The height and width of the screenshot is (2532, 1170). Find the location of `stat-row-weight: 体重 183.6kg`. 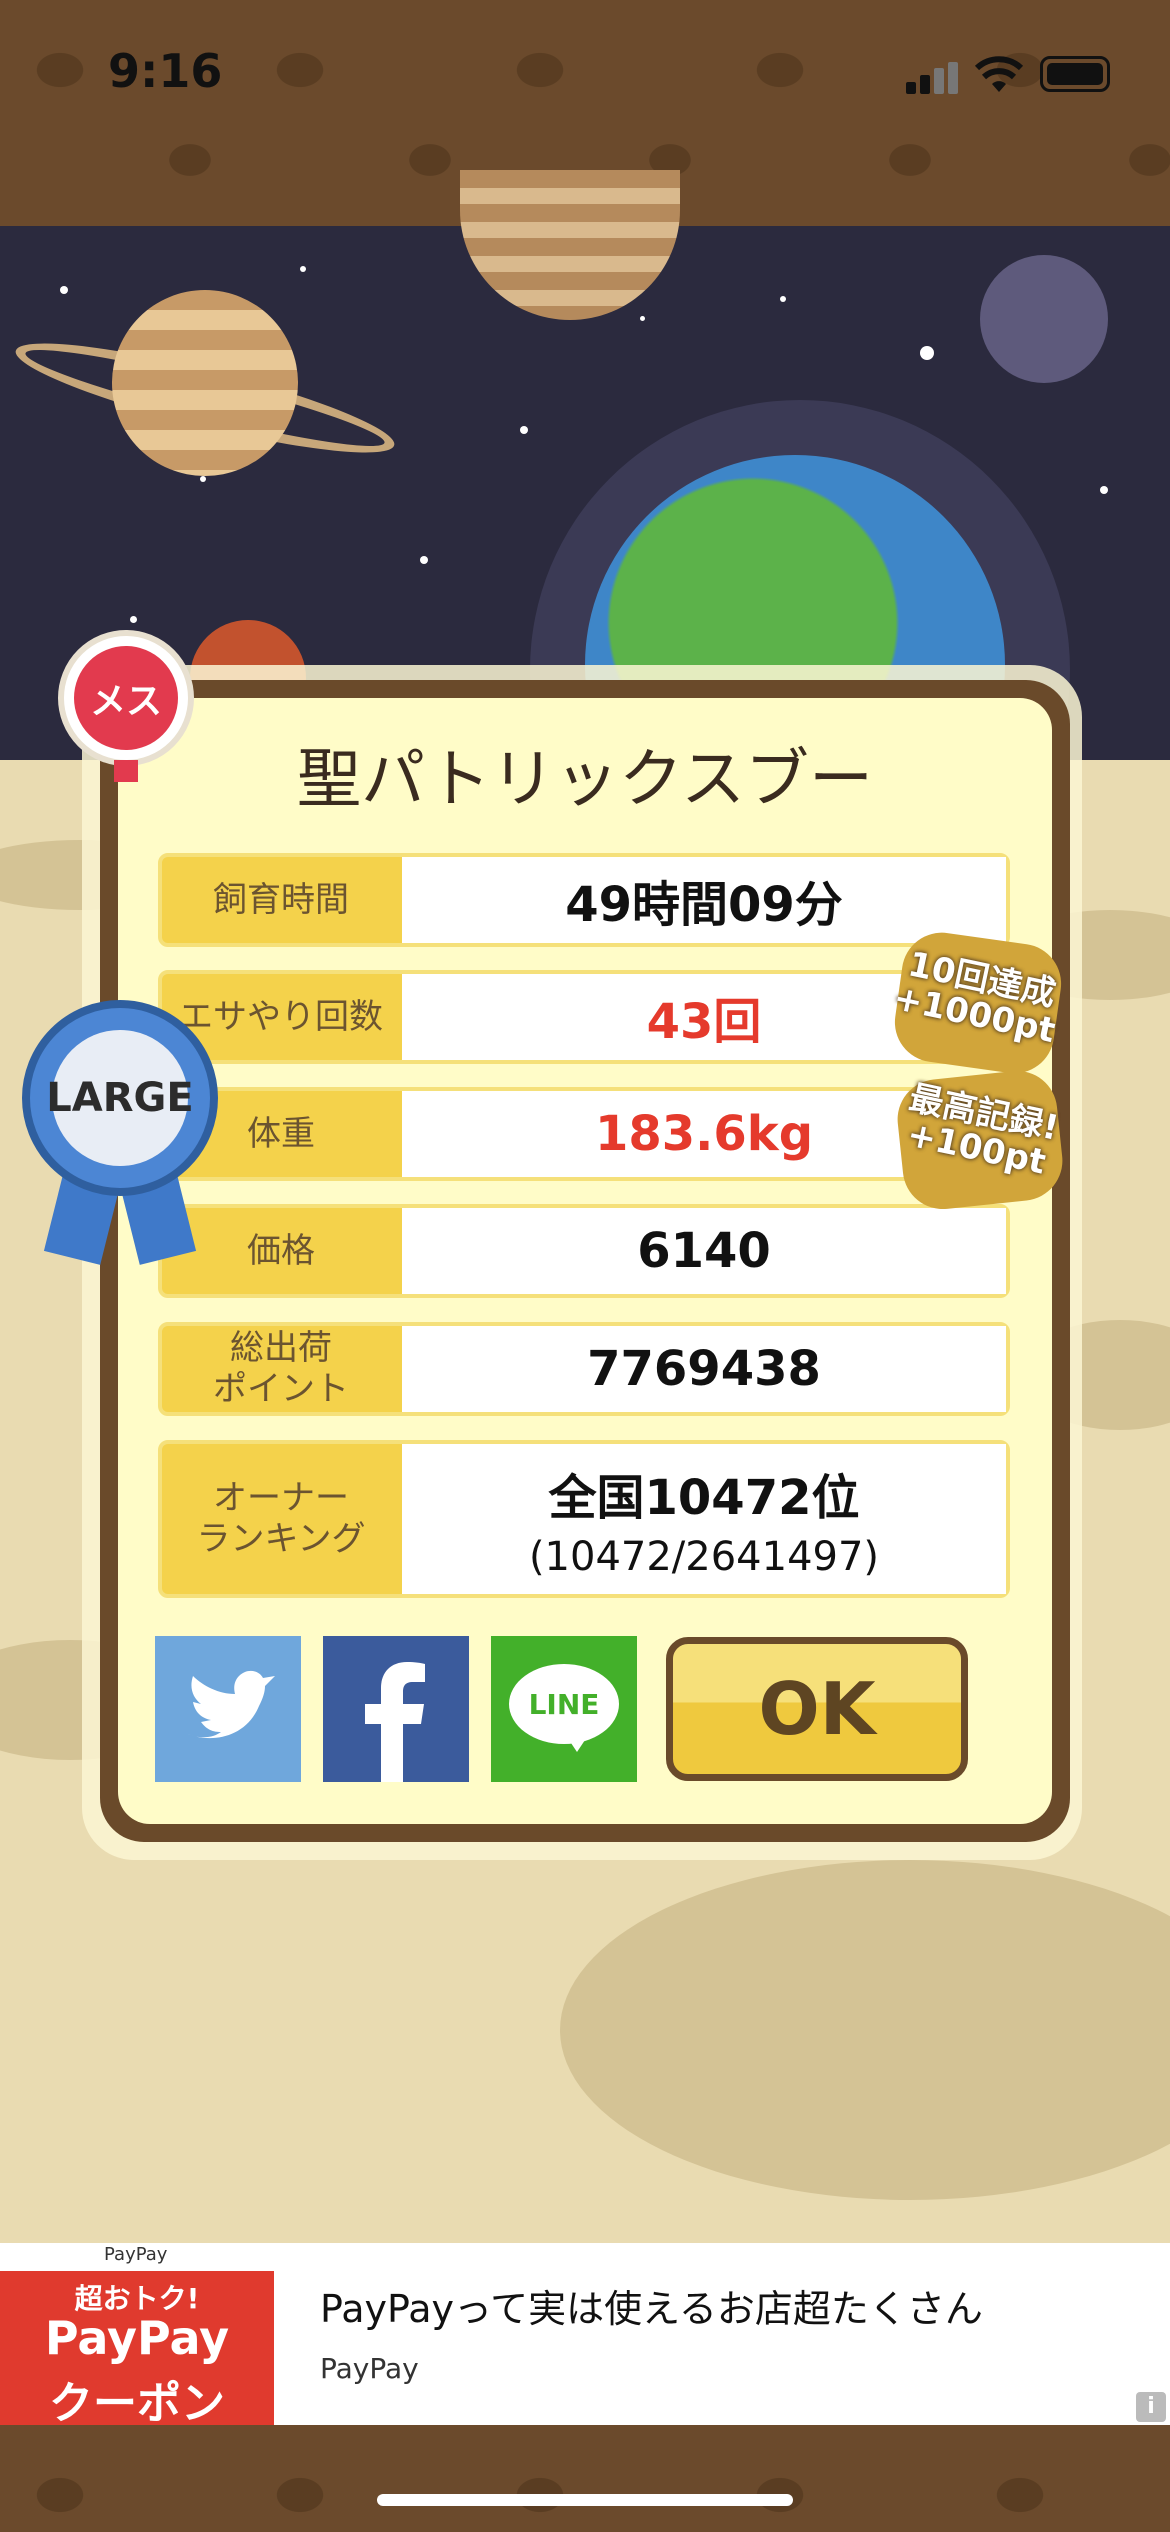

stat-row-weight: 体重 183.6kg is located at coordinates (584, 1134).